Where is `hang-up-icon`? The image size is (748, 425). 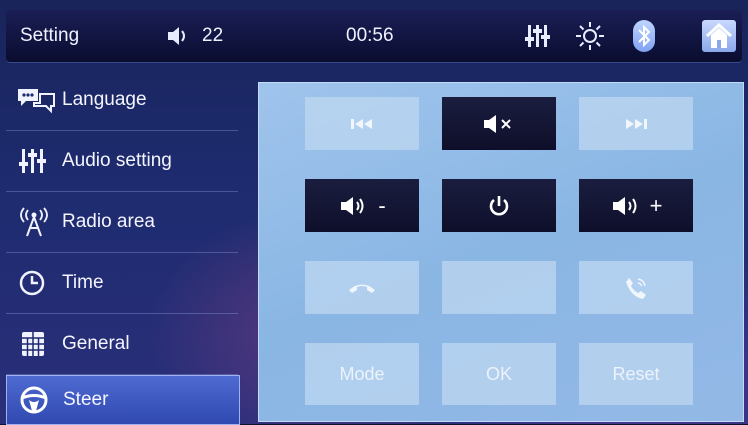
hang-up-icon is located at coordinates (362, 288).